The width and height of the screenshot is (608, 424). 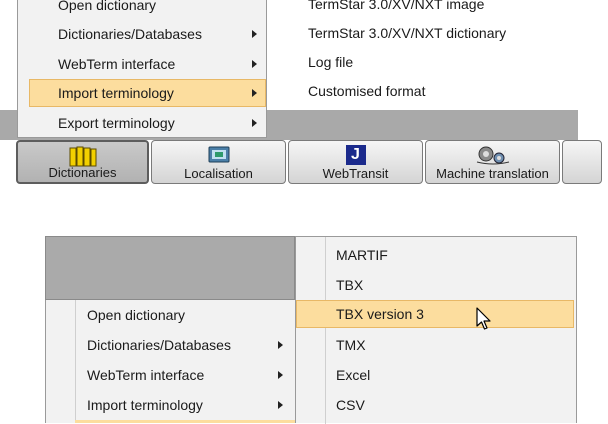 What do you see at coordinates (435, 314) in the screenshot?
I see `submenu-item-tbx-version-3: TBX version 3` at bounding box center [435, 314].